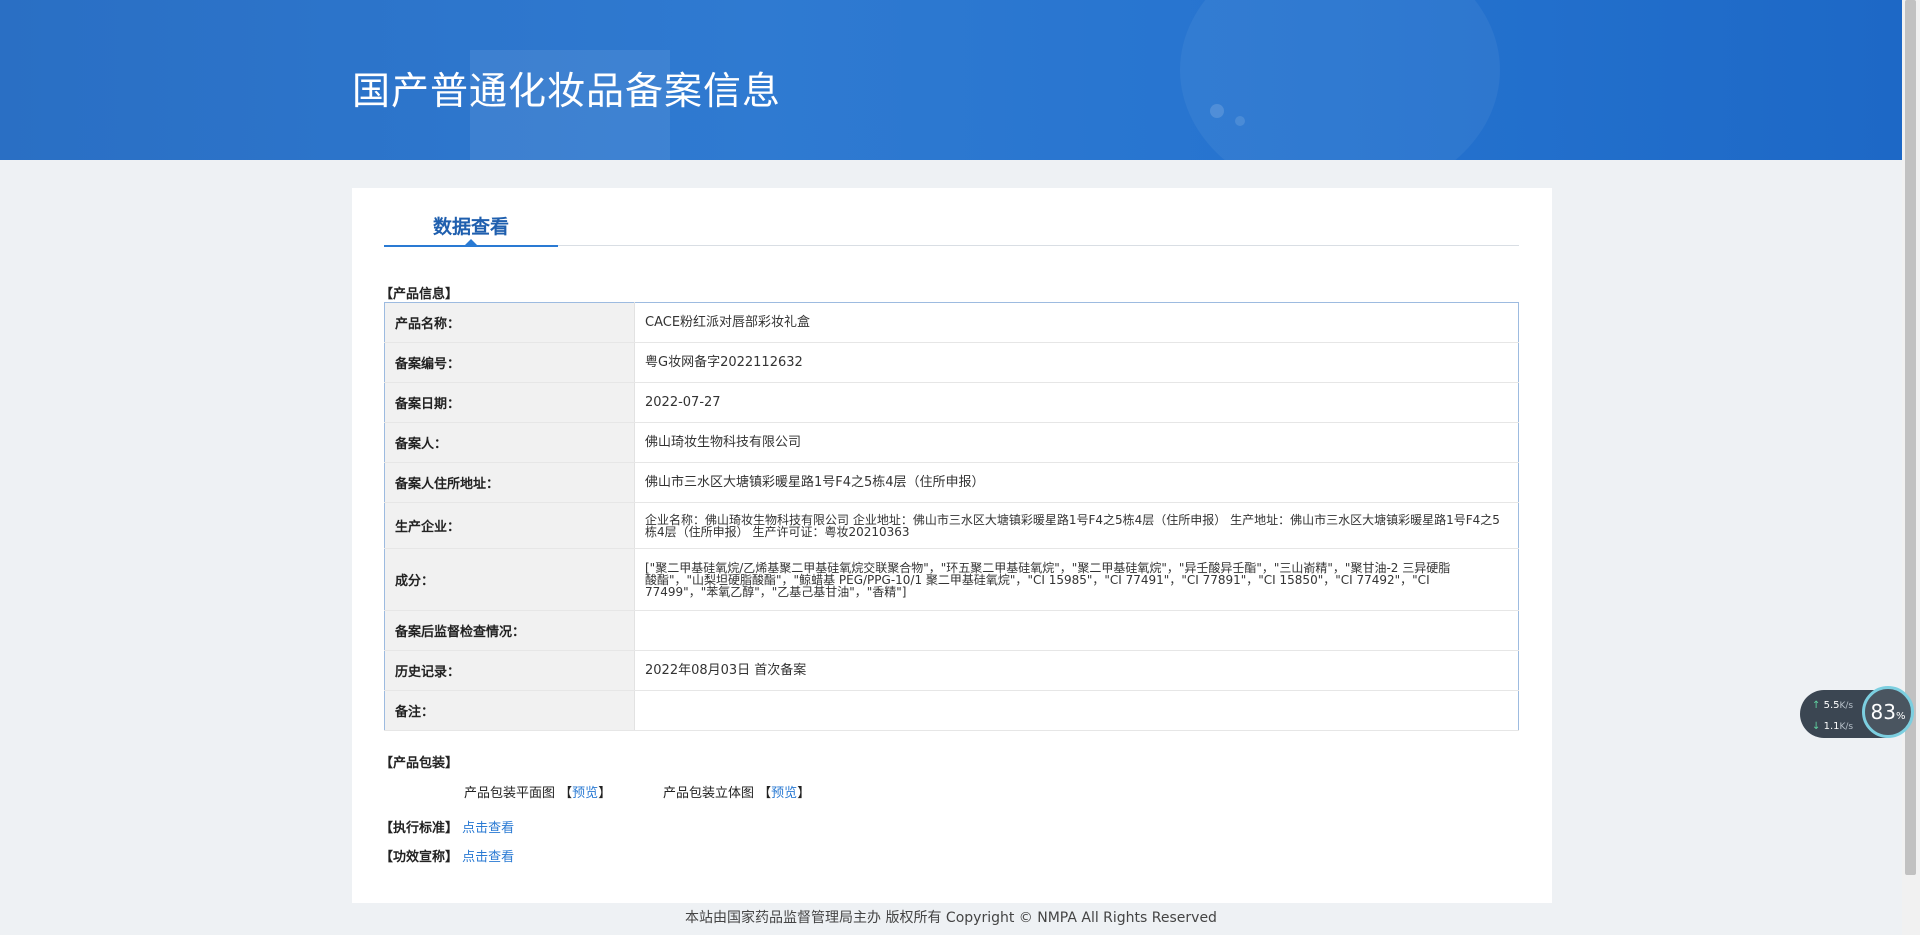  I want to click on standard-row: 【执行标准】 点击查看, so click(447, 826).